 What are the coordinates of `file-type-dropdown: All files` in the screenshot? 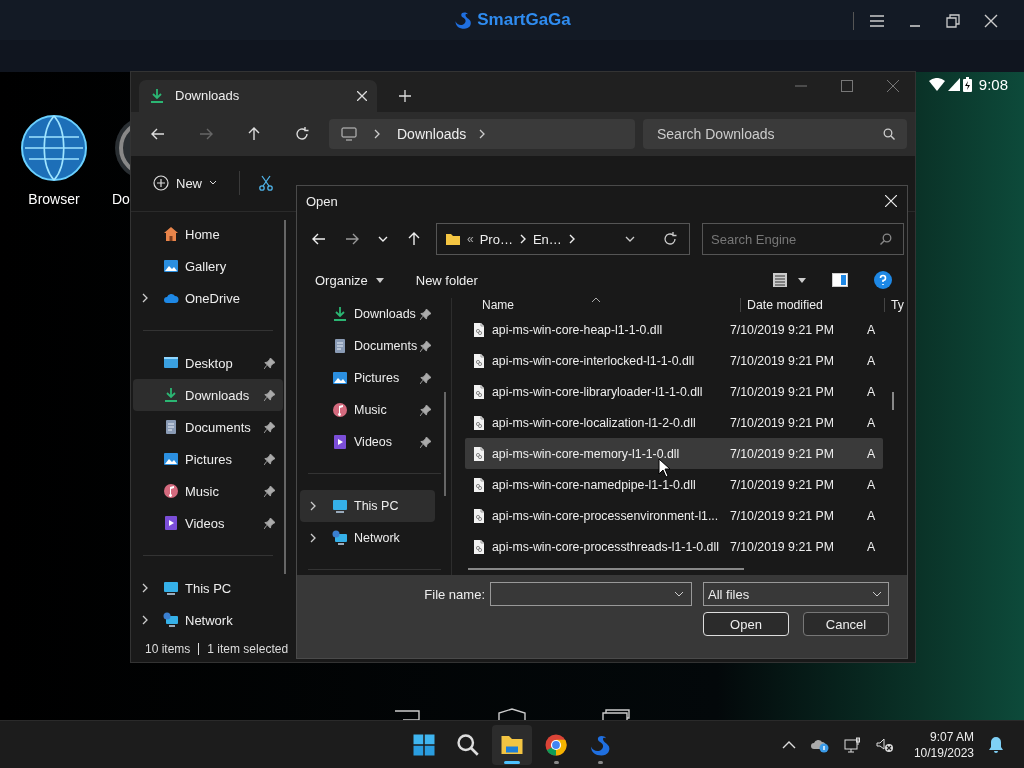 It's located at (796, 594).